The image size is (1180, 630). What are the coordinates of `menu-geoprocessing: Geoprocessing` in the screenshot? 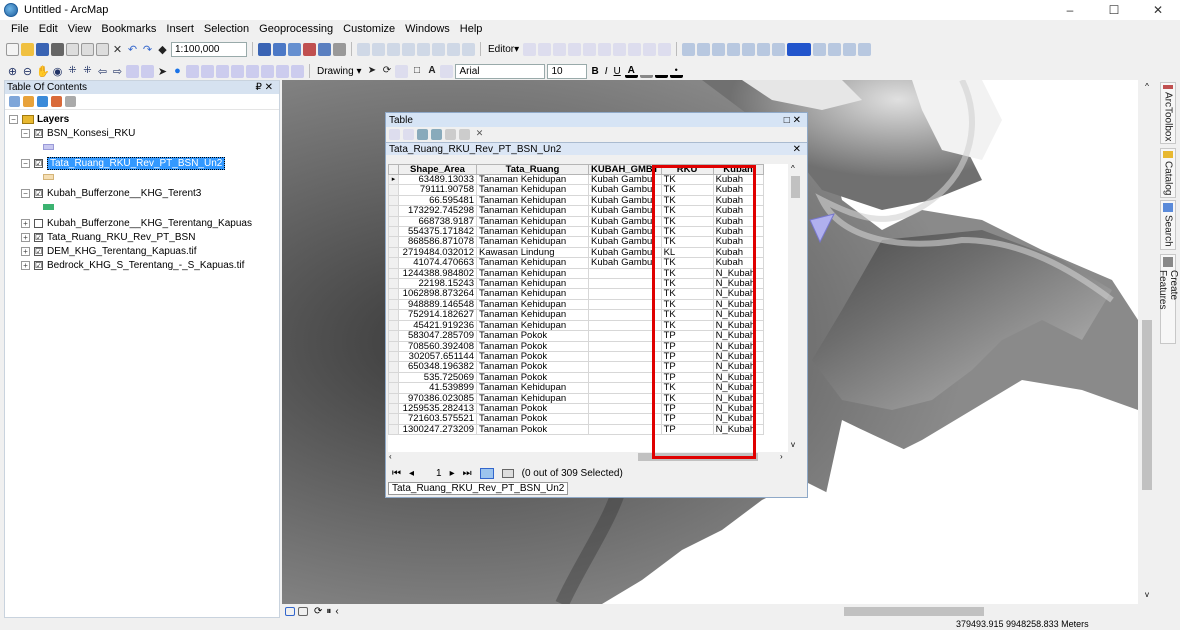 It's located at (296, 29).